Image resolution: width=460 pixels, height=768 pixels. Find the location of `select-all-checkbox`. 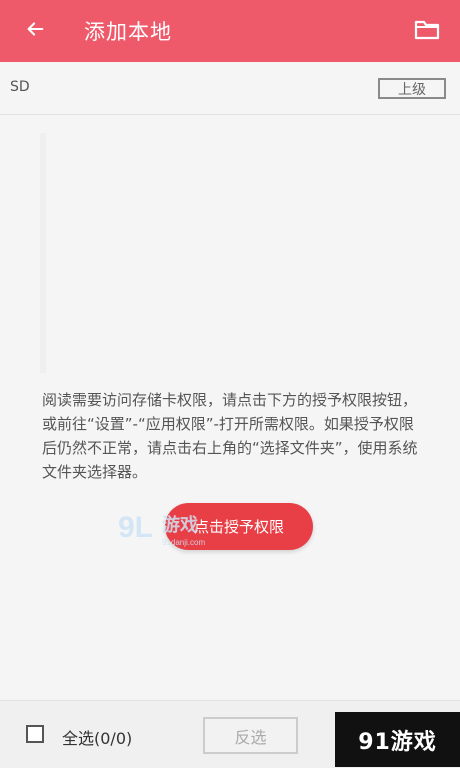

select-all-checkbox is located at coordinates (35, 734).